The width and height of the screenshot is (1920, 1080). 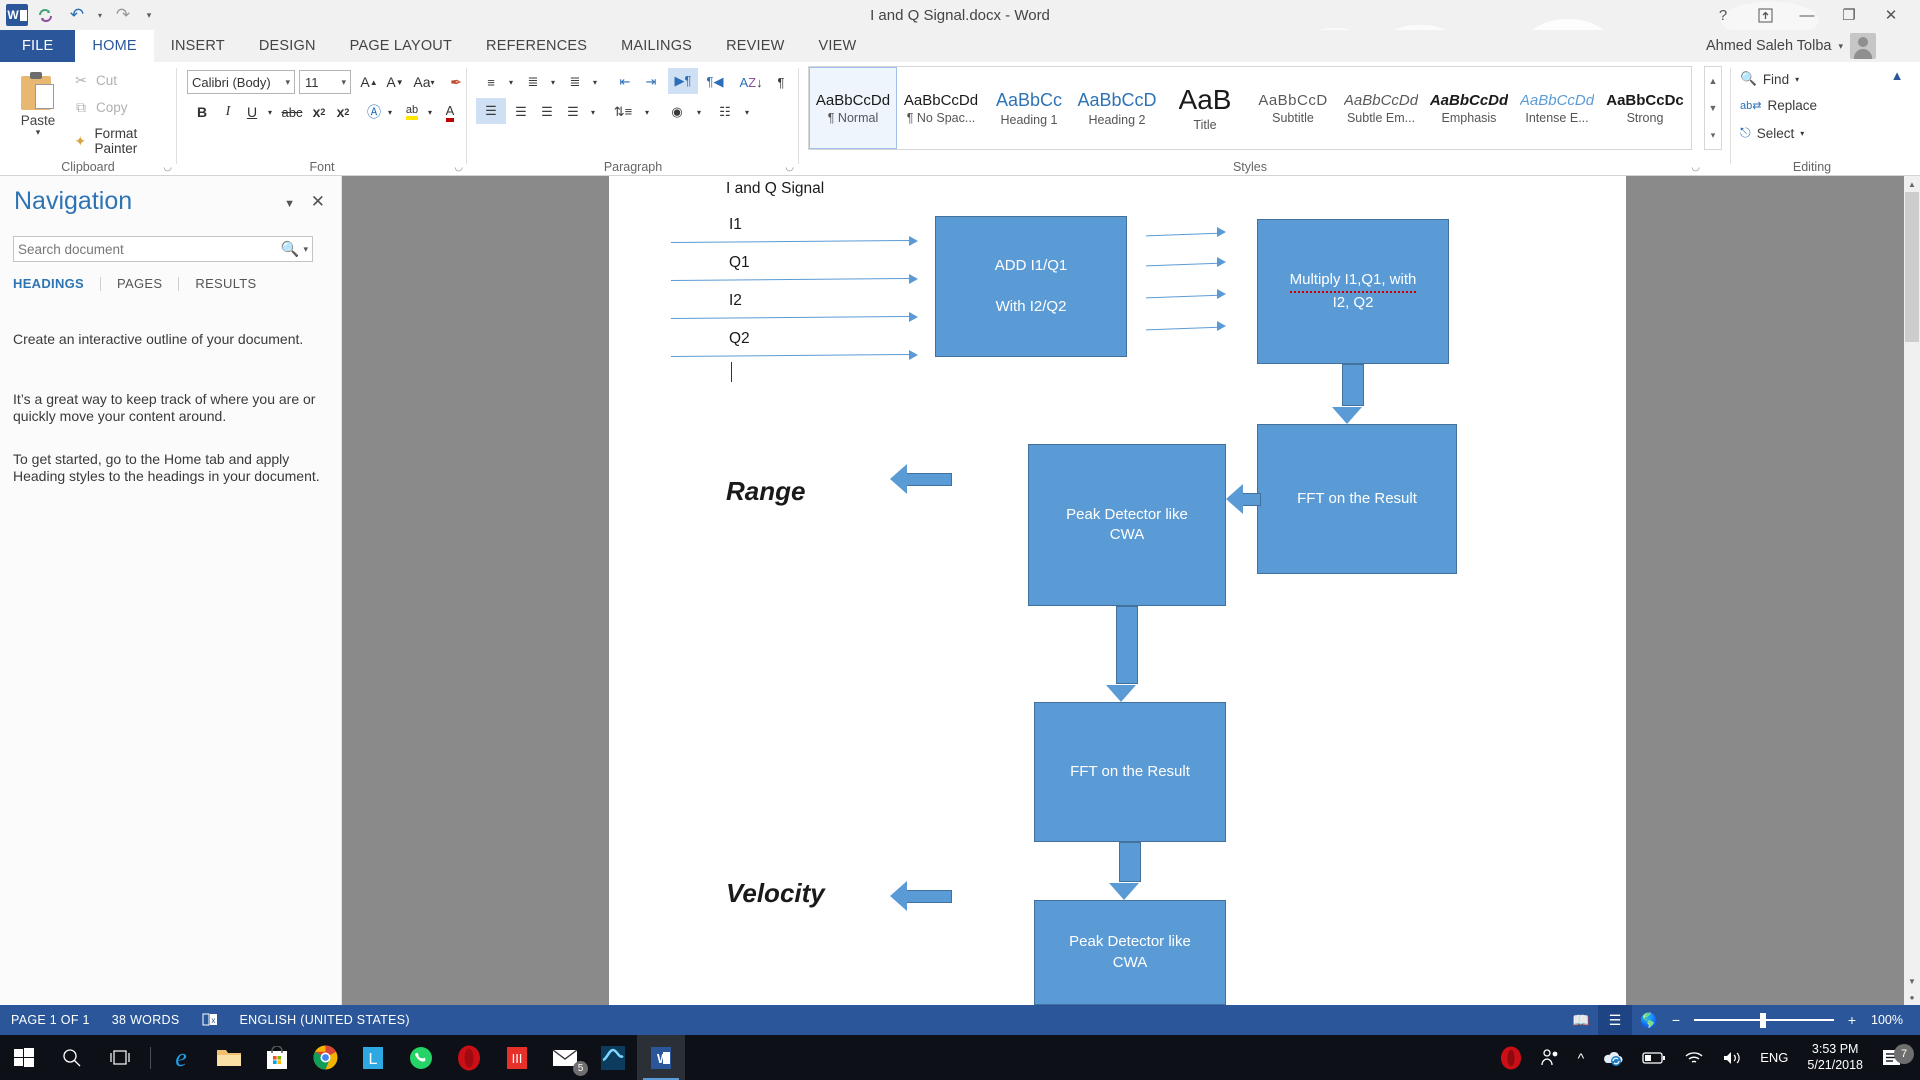 What do you see at coordinates (252, 112) in the screenshot?
I see `underline-button: U` at bounding box center [252, 112].